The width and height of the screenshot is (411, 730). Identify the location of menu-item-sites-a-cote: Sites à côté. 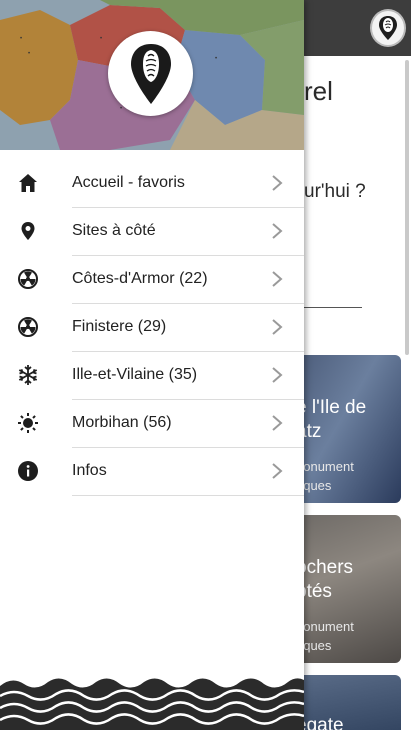
(152, 232).